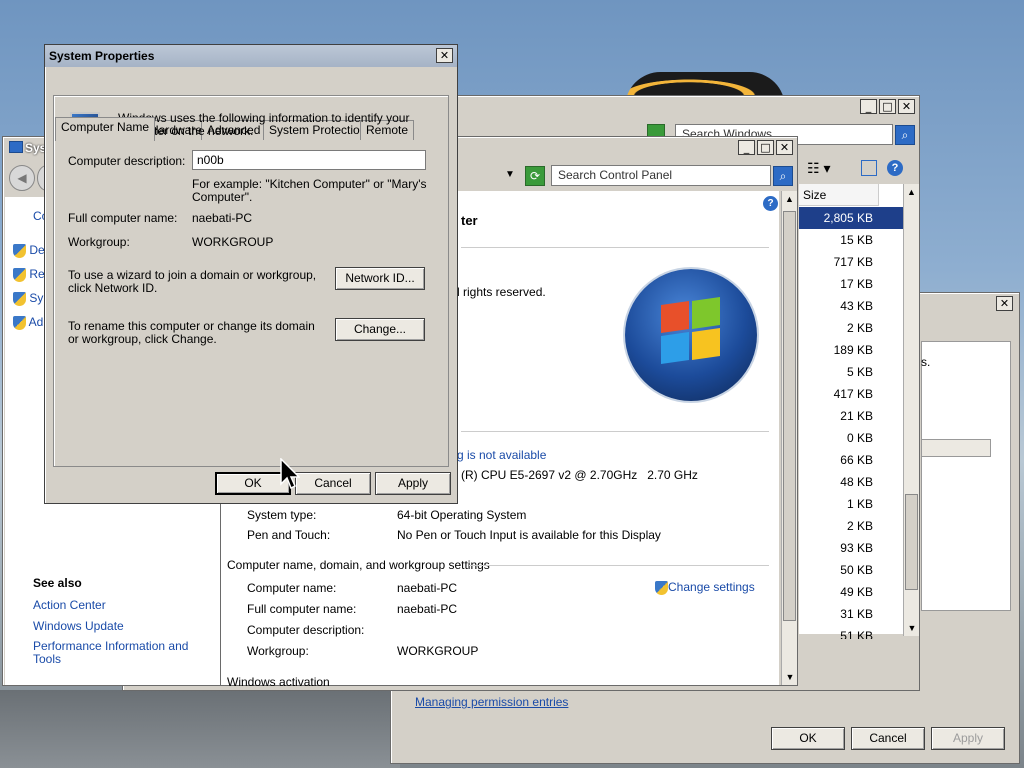 This screenshot has width=1024, height=768. Describe the element at coordinates (28, 298) in the screenshot. I see `nav-item-system-protection: Sy` at that location.